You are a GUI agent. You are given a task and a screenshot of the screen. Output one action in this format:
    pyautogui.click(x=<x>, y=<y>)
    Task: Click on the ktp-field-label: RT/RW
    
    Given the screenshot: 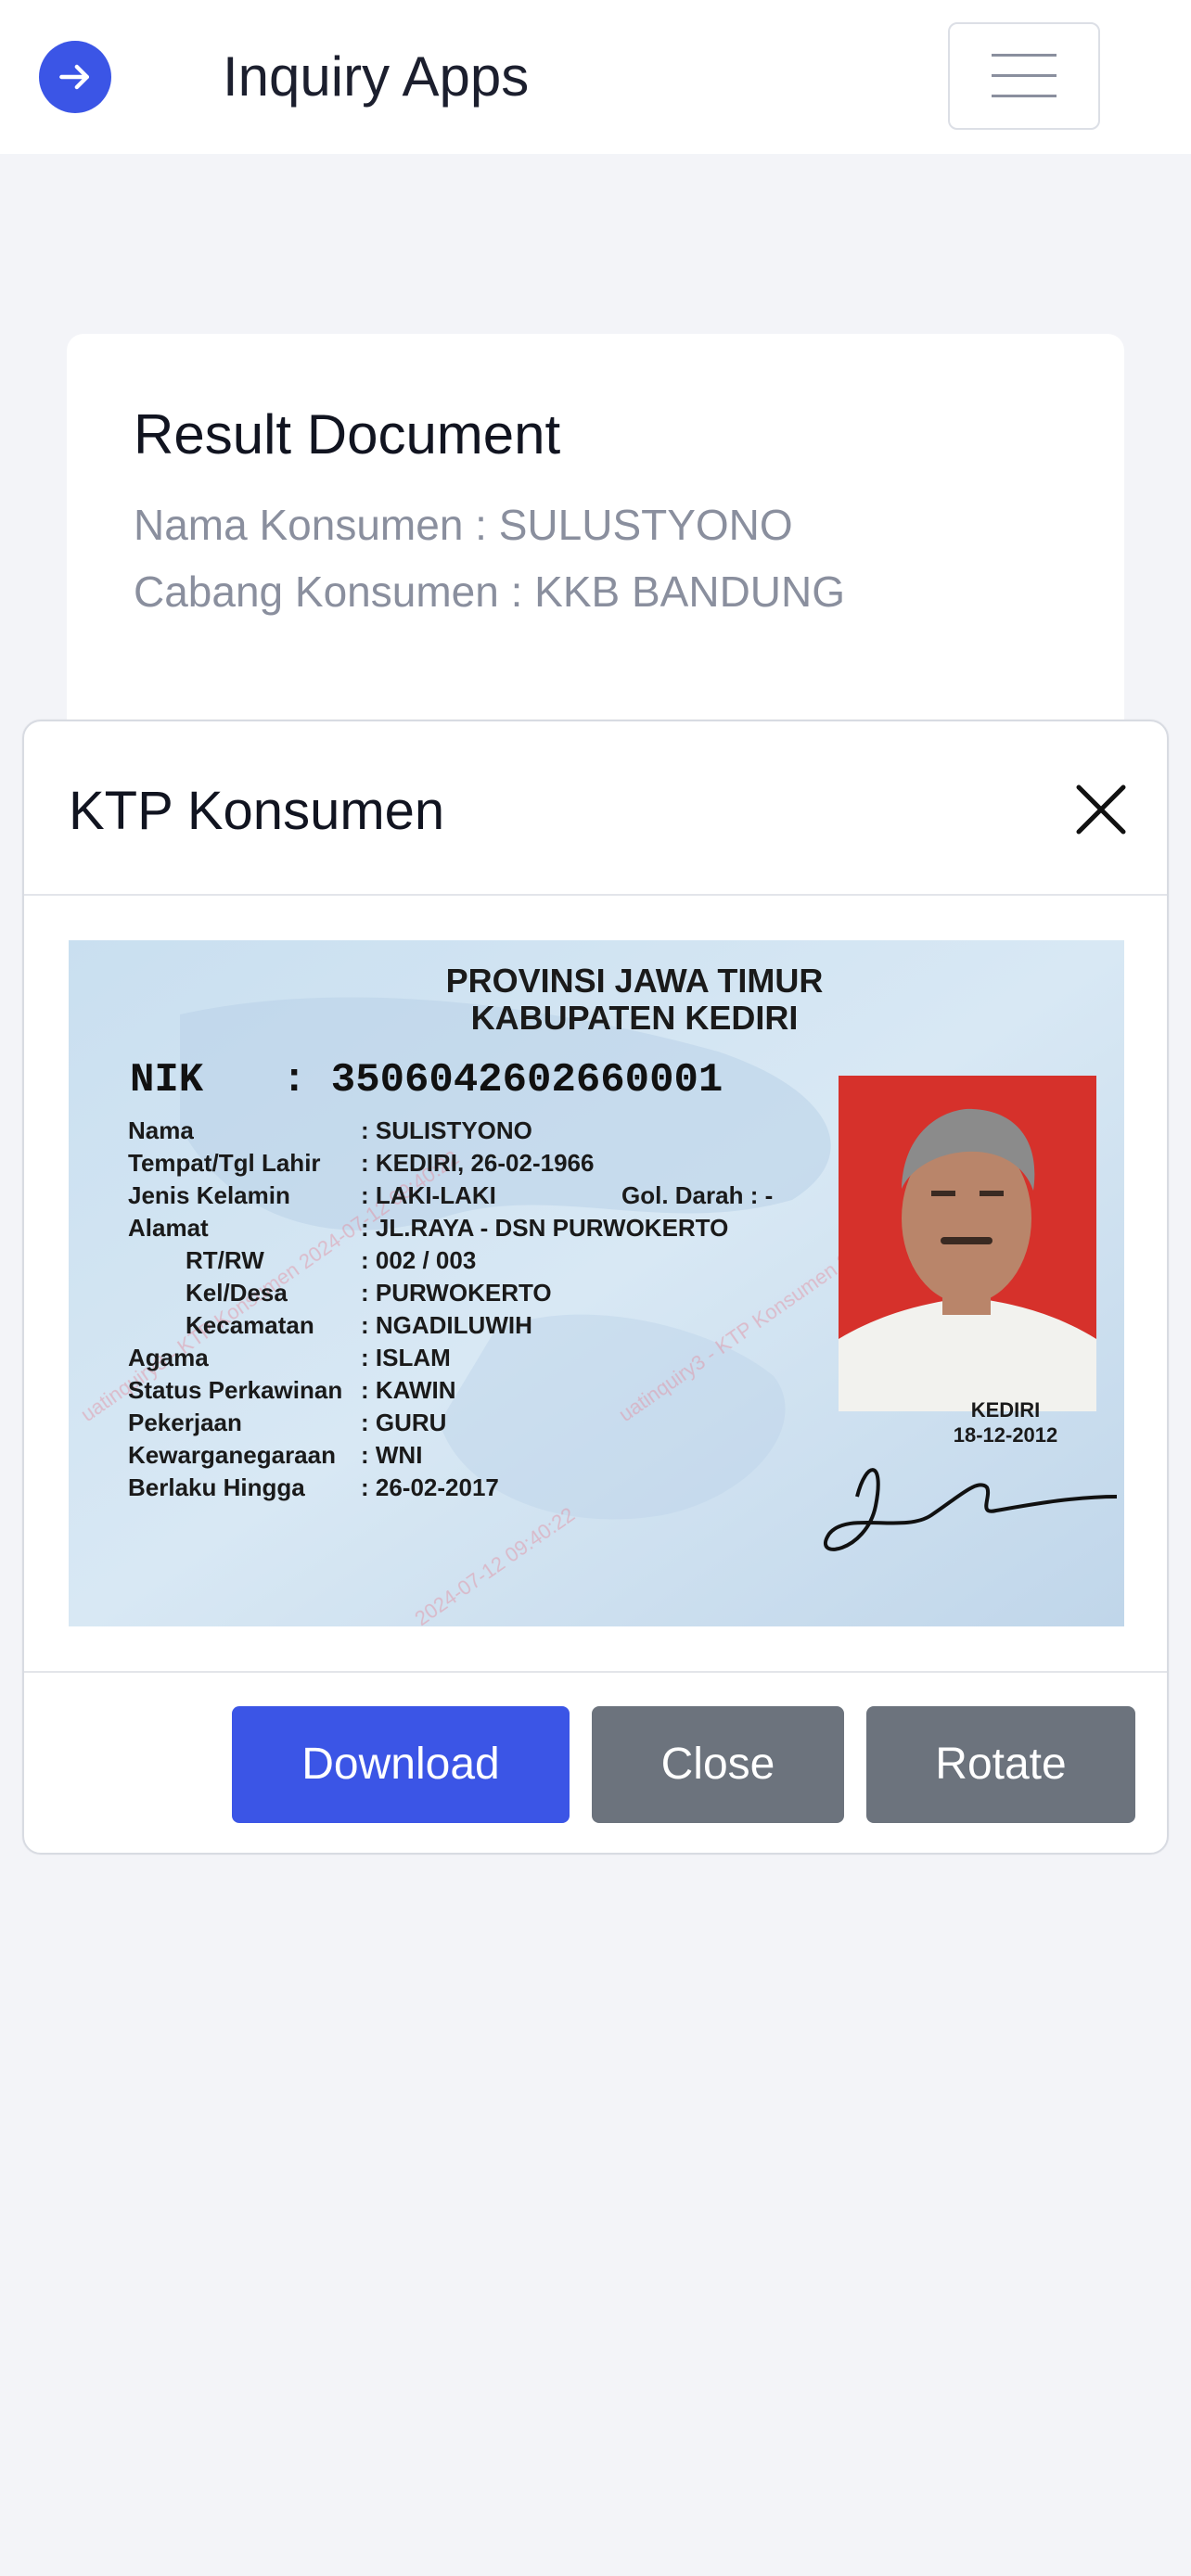 What is the action you would take?
    pyautogui.click(x=225, y=1260)
    